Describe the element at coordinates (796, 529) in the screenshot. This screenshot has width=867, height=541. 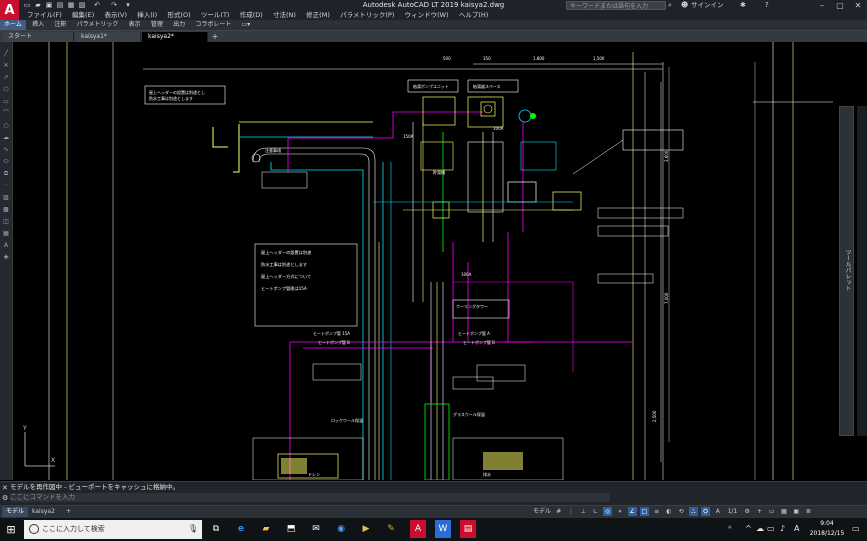
I see `ime-indicator: A` at that location.